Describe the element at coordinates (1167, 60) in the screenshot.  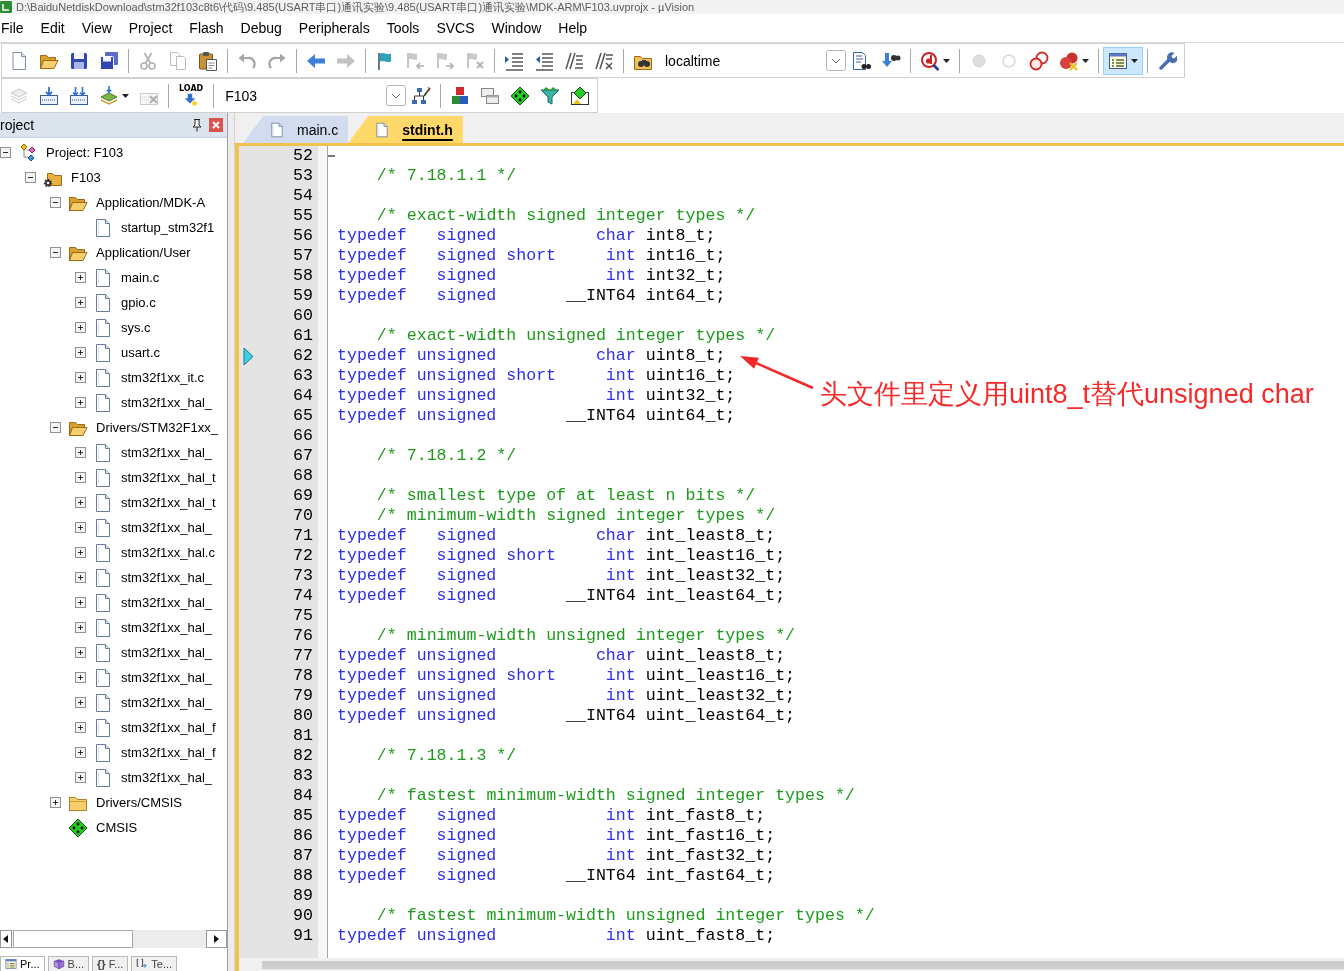
I see `wrench-icon` at that location.